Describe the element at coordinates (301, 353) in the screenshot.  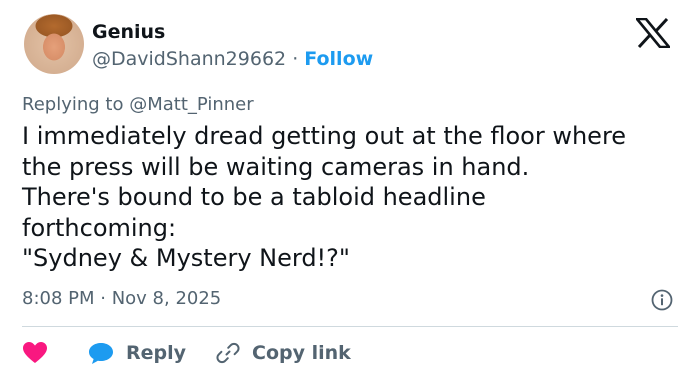
I see `copy-link-label: Copy link` at that location.